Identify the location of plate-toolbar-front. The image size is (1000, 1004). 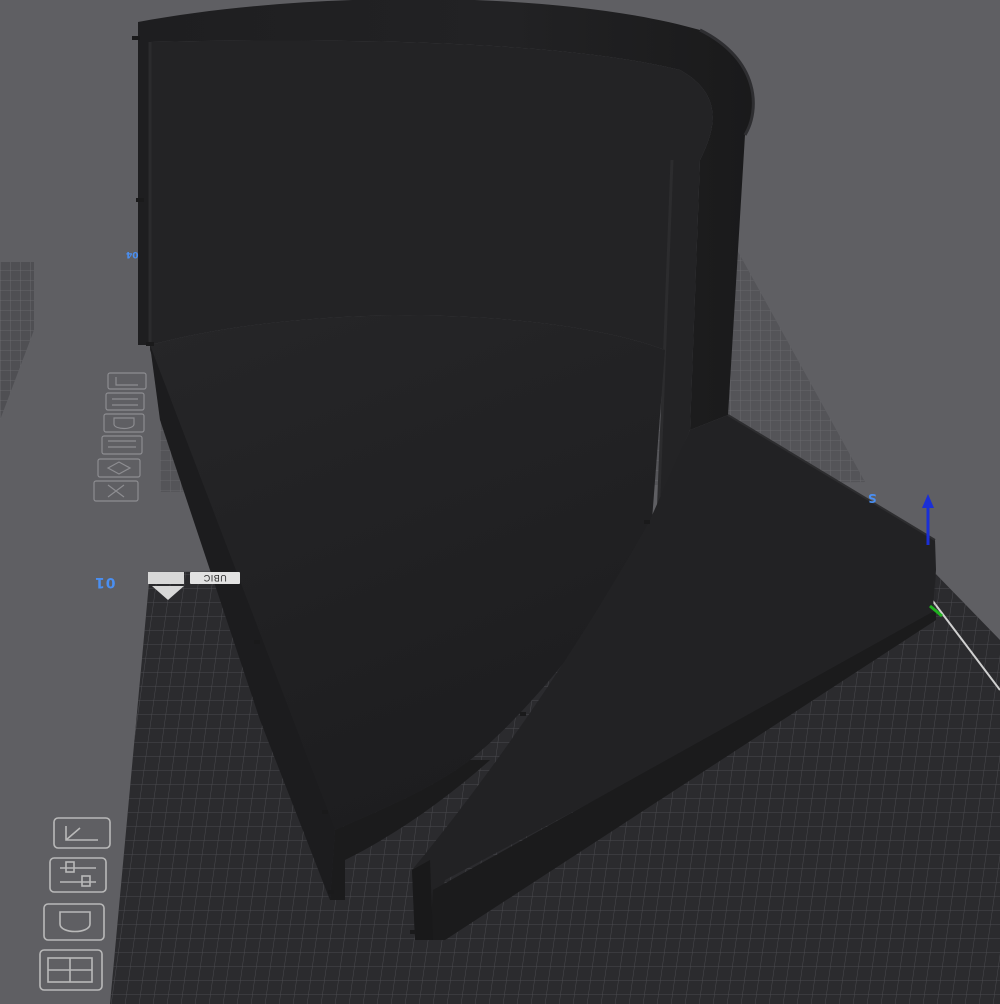
(75, 904).